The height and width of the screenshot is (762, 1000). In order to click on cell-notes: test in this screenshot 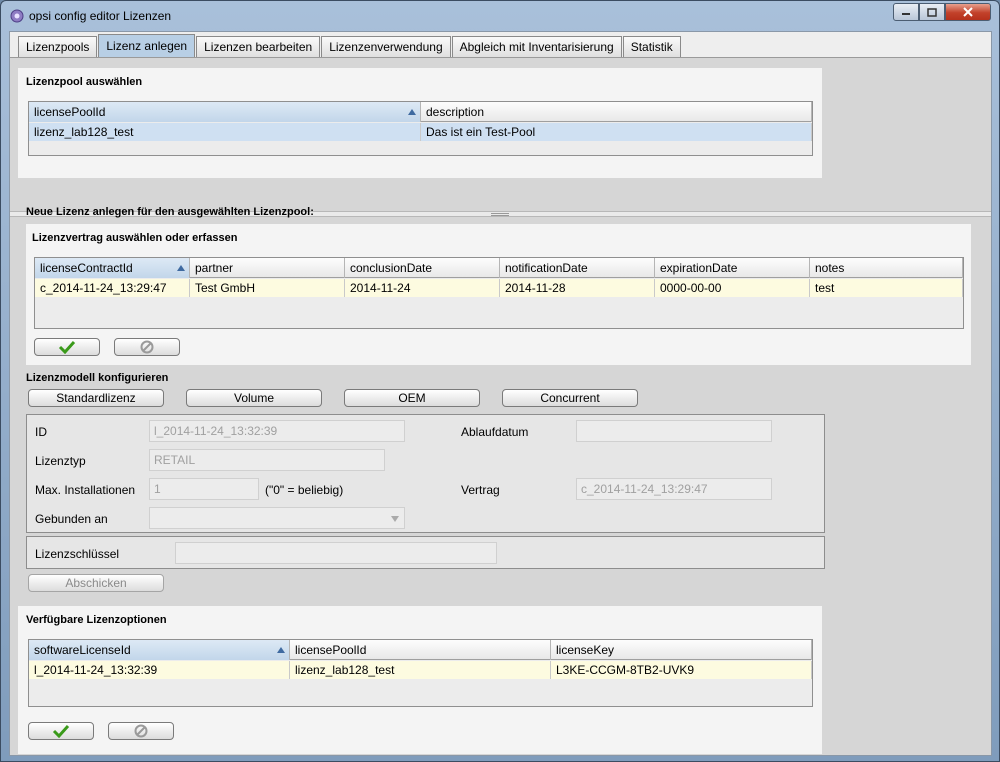, I will do `click(886, 288)`.